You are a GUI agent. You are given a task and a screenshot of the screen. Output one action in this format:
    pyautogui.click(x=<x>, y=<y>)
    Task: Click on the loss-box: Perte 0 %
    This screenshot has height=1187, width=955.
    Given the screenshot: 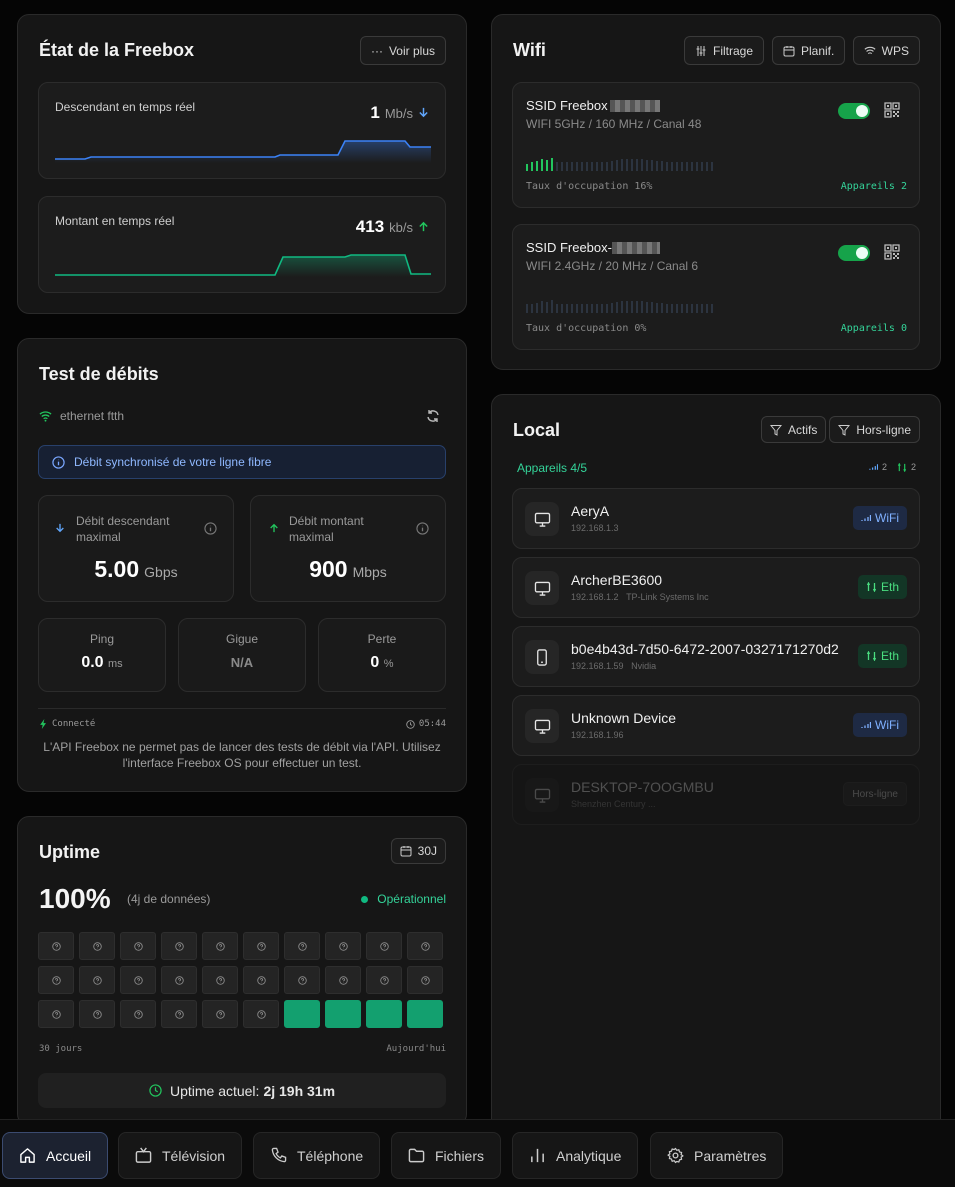 What is the action you would take?
    pyautogui.click(x=382, y=655)
    